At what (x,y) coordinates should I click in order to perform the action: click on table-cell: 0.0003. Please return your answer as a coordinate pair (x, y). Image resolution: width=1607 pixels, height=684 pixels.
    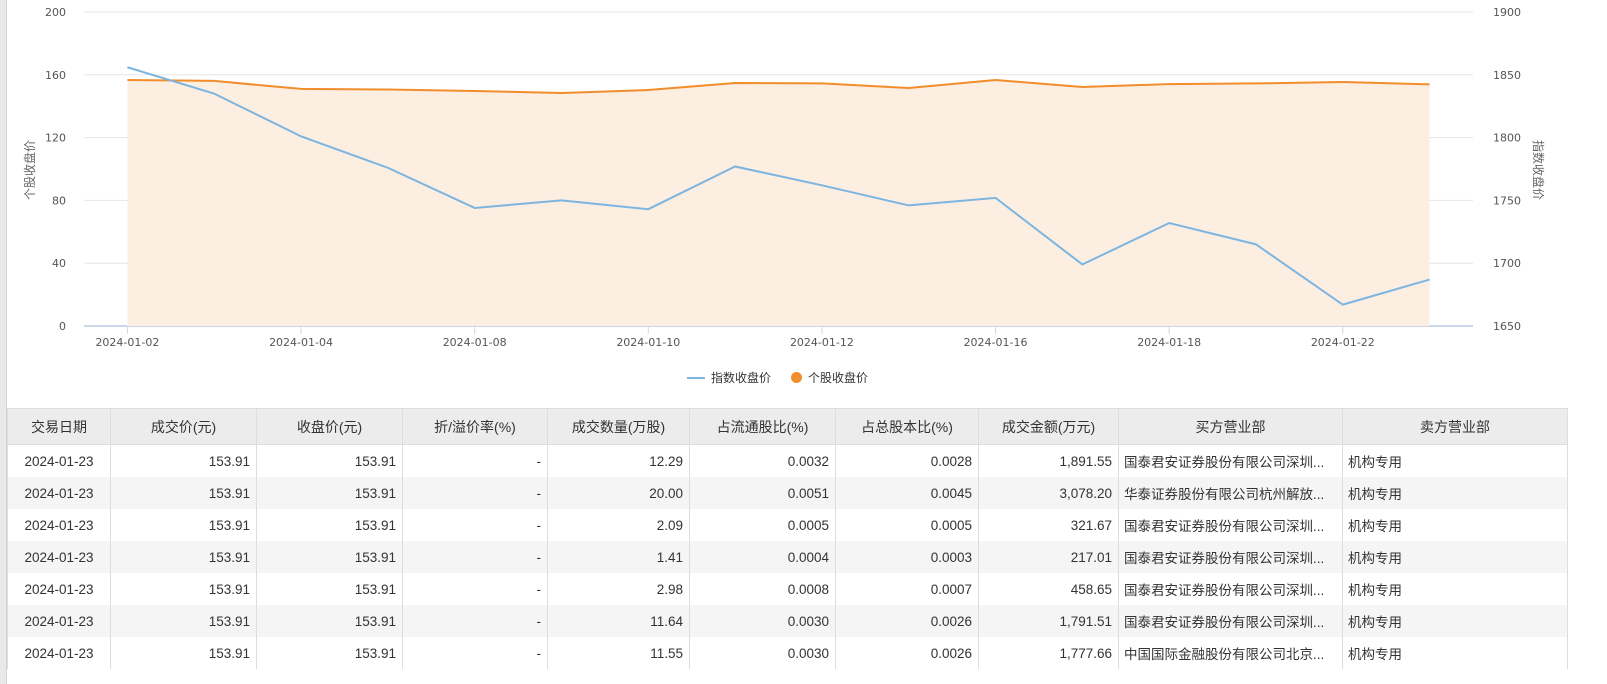
    Looking at the image, I should click on (907, 557).